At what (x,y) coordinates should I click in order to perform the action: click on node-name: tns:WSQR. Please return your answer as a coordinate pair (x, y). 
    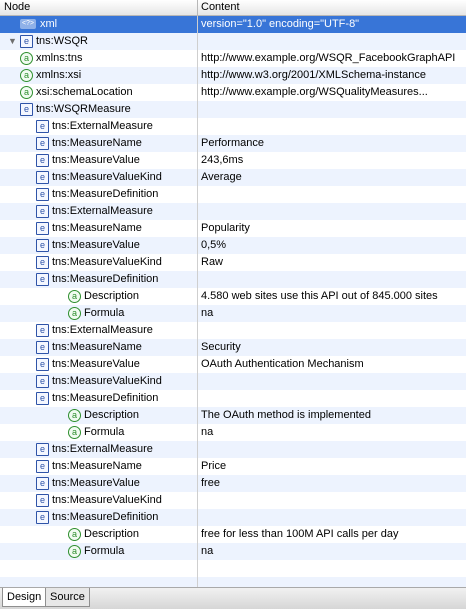
    Looking at the image, I should click on (62, 41).